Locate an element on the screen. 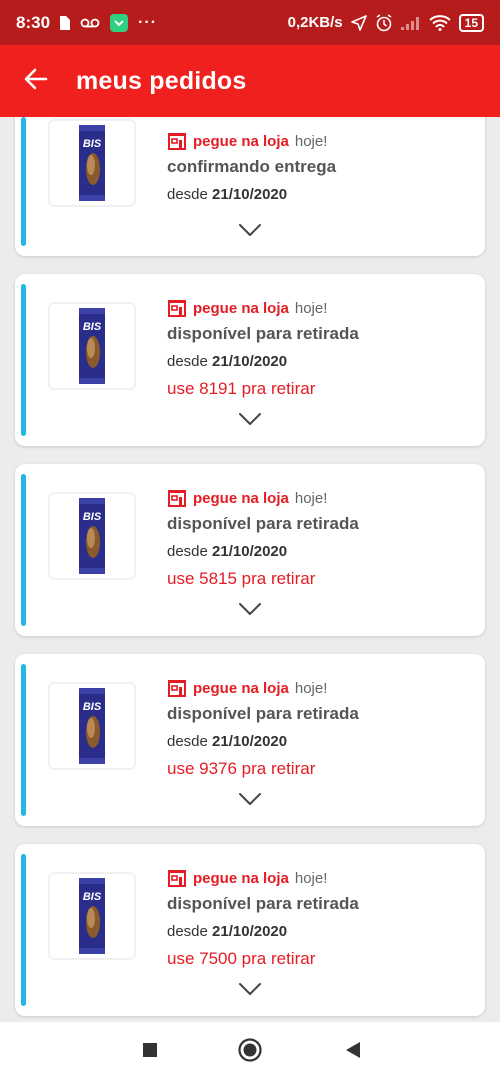  wifi-icon is located at coordinates (439, 22).